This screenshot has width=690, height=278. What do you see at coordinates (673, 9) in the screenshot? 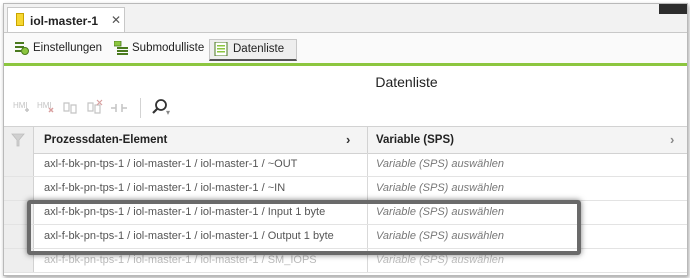
I see `tab-strip-edge` at bounding box center [673, 9].